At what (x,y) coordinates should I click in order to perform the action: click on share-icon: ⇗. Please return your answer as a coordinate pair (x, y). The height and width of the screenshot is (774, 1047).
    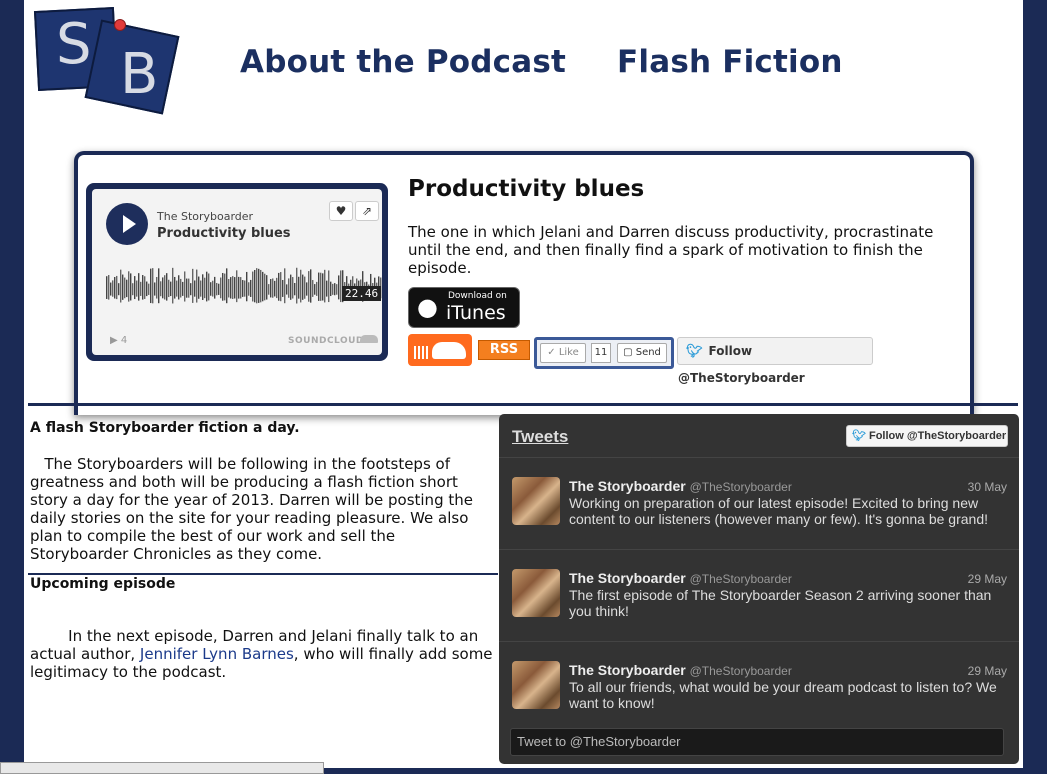
    Looking at the image, I should click on (367, 211).